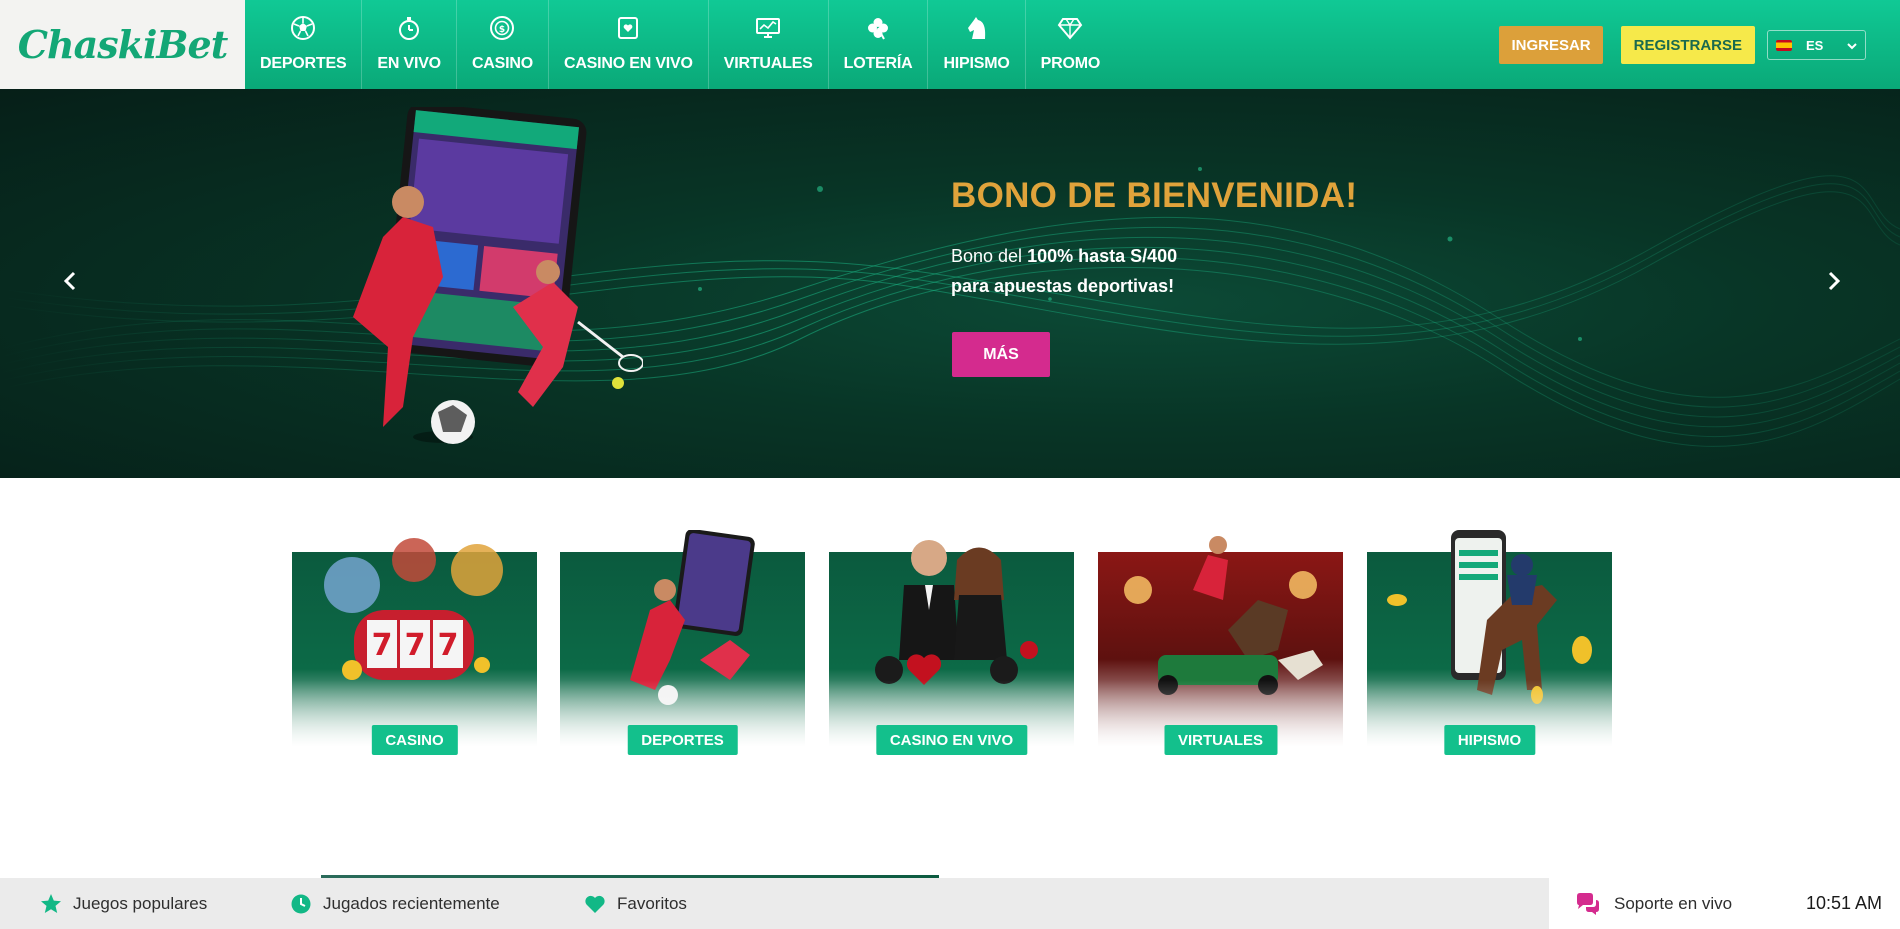 The height and width of the screenshot is (929, 1900). Describe the element at coordinates (1844, 903) in the screenshot. I see `clock-time: 10:51 AM` at that location.